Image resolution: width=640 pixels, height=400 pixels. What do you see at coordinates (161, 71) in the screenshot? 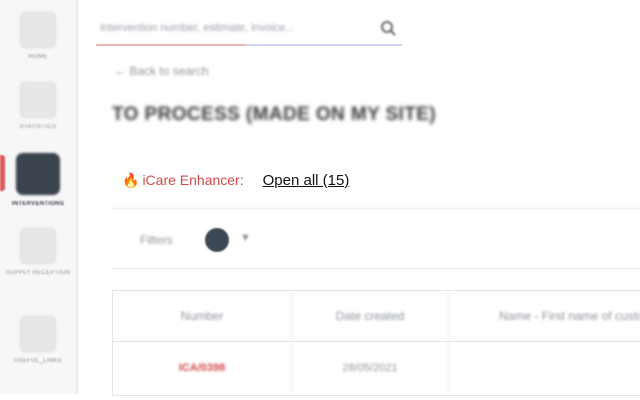
I see `back-link: ← Back to search` at bounding box center [161, 71].